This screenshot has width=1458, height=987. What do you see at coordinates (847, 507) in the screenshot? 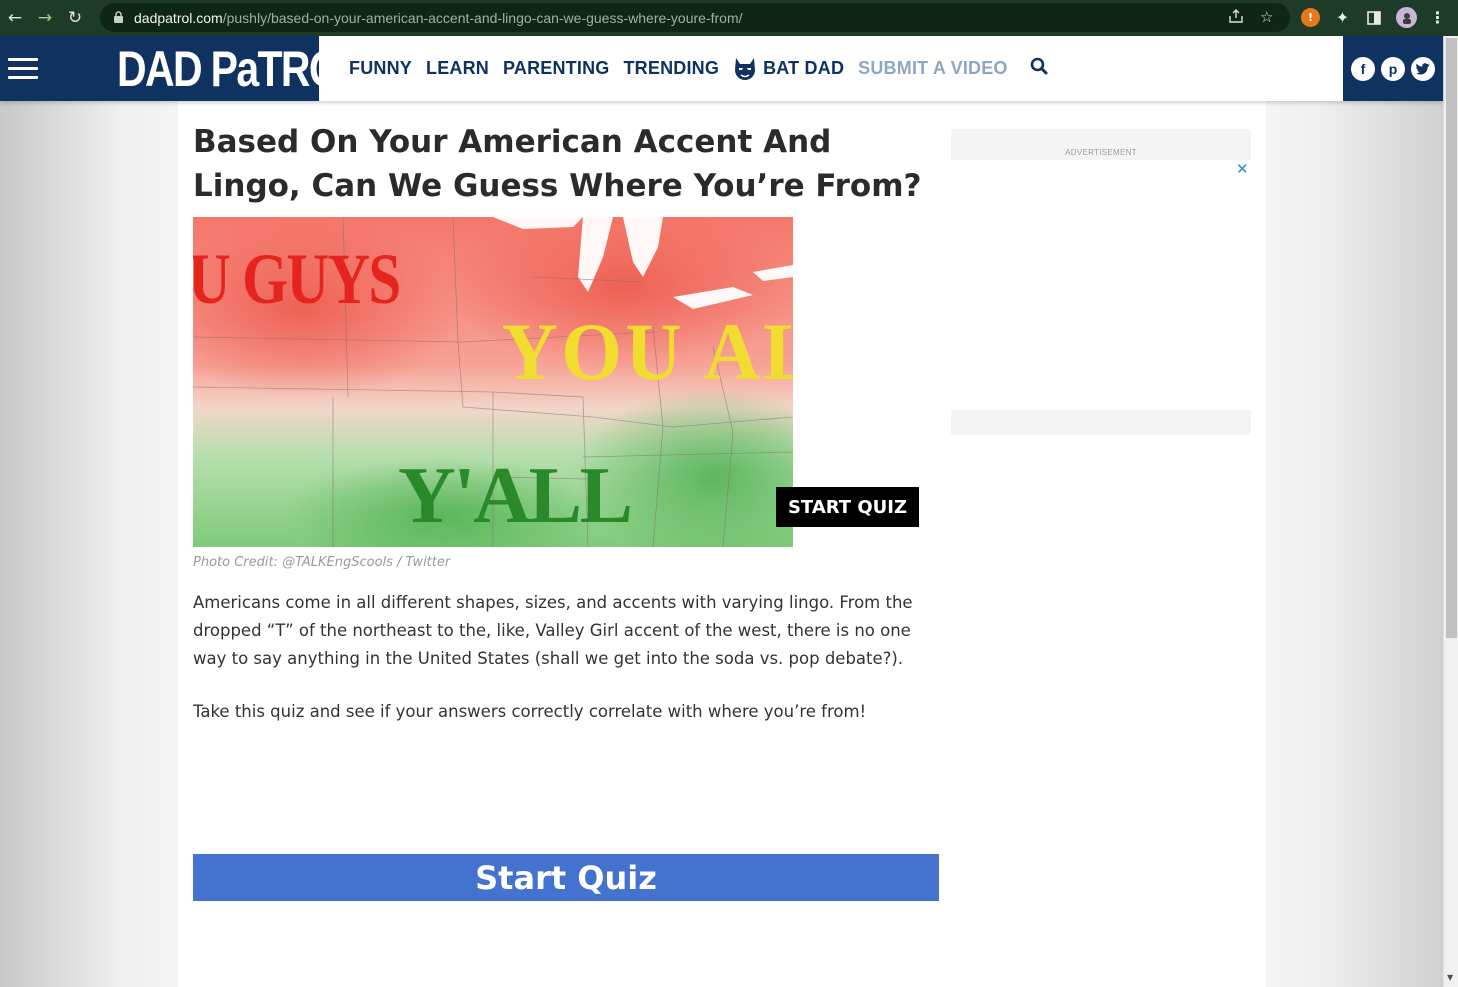
I see `start-quiz-badge: START QUIZ` at bounding box center [847, 507].